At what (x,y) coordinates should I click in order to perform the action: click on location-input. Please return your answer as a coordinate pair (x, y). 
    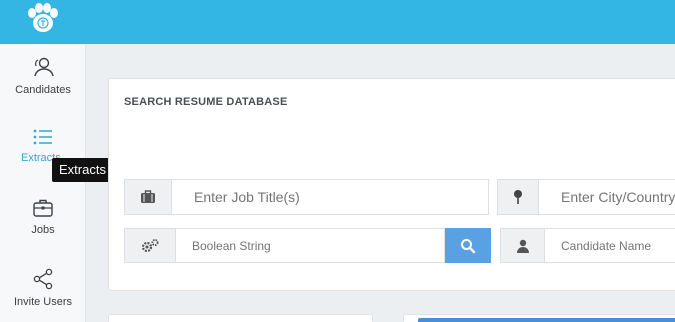
    Looking at the image, I should click on (607, 197).